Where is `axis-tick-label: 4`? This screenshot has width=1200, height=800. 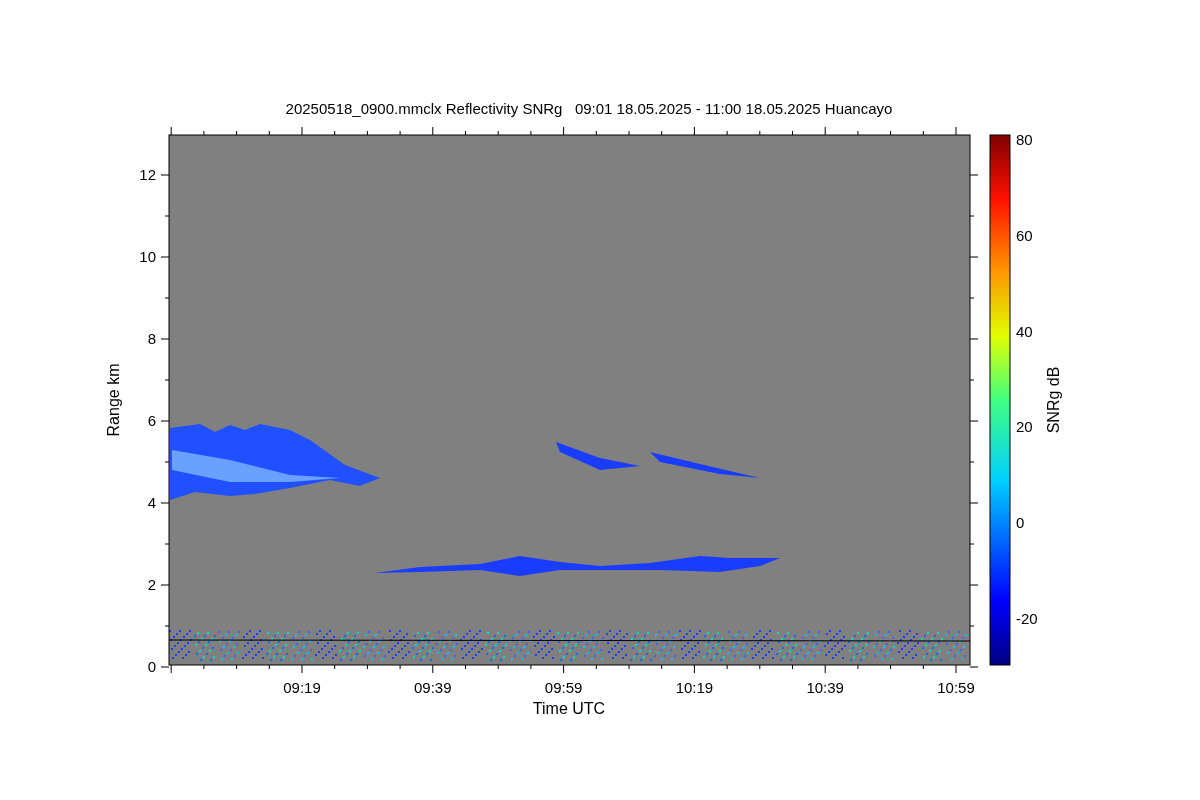 axis-tick-label: 4 is located at coordinates (151, 502).